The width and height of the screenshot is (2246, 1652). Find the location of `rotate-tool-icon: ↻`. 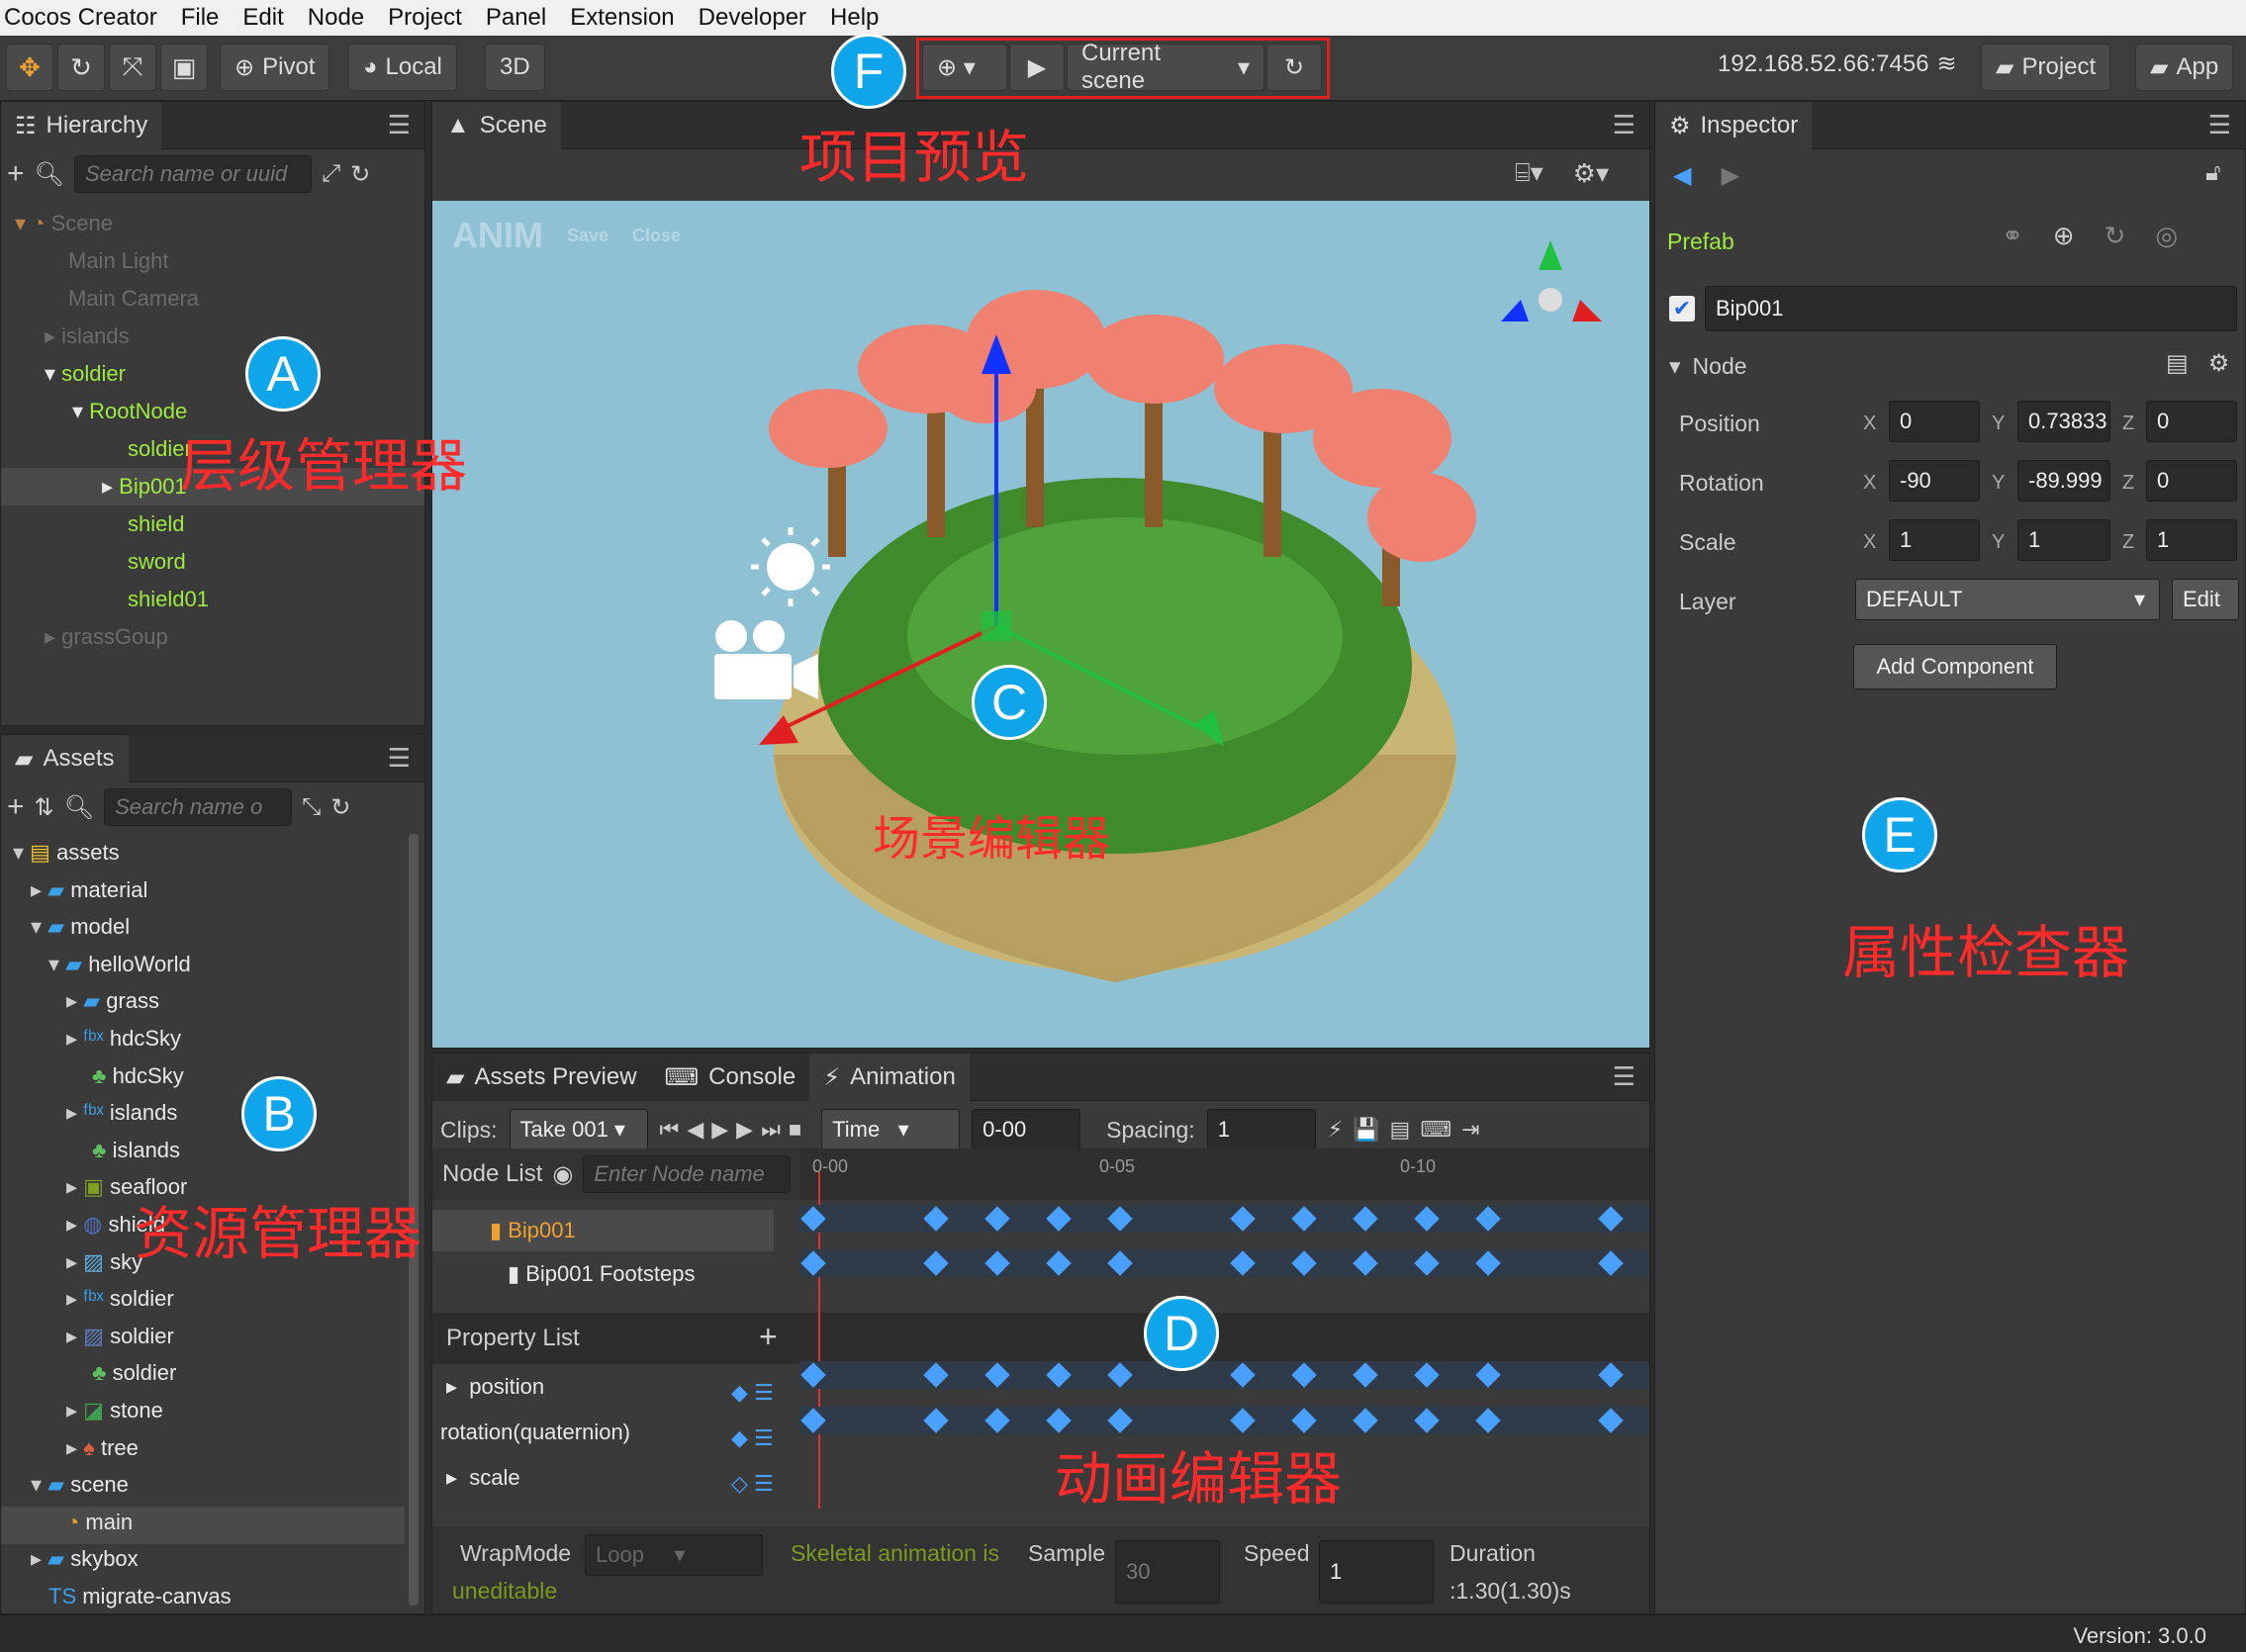

rotate-tool-icon: ↻ is located at coordinates (81, 67).